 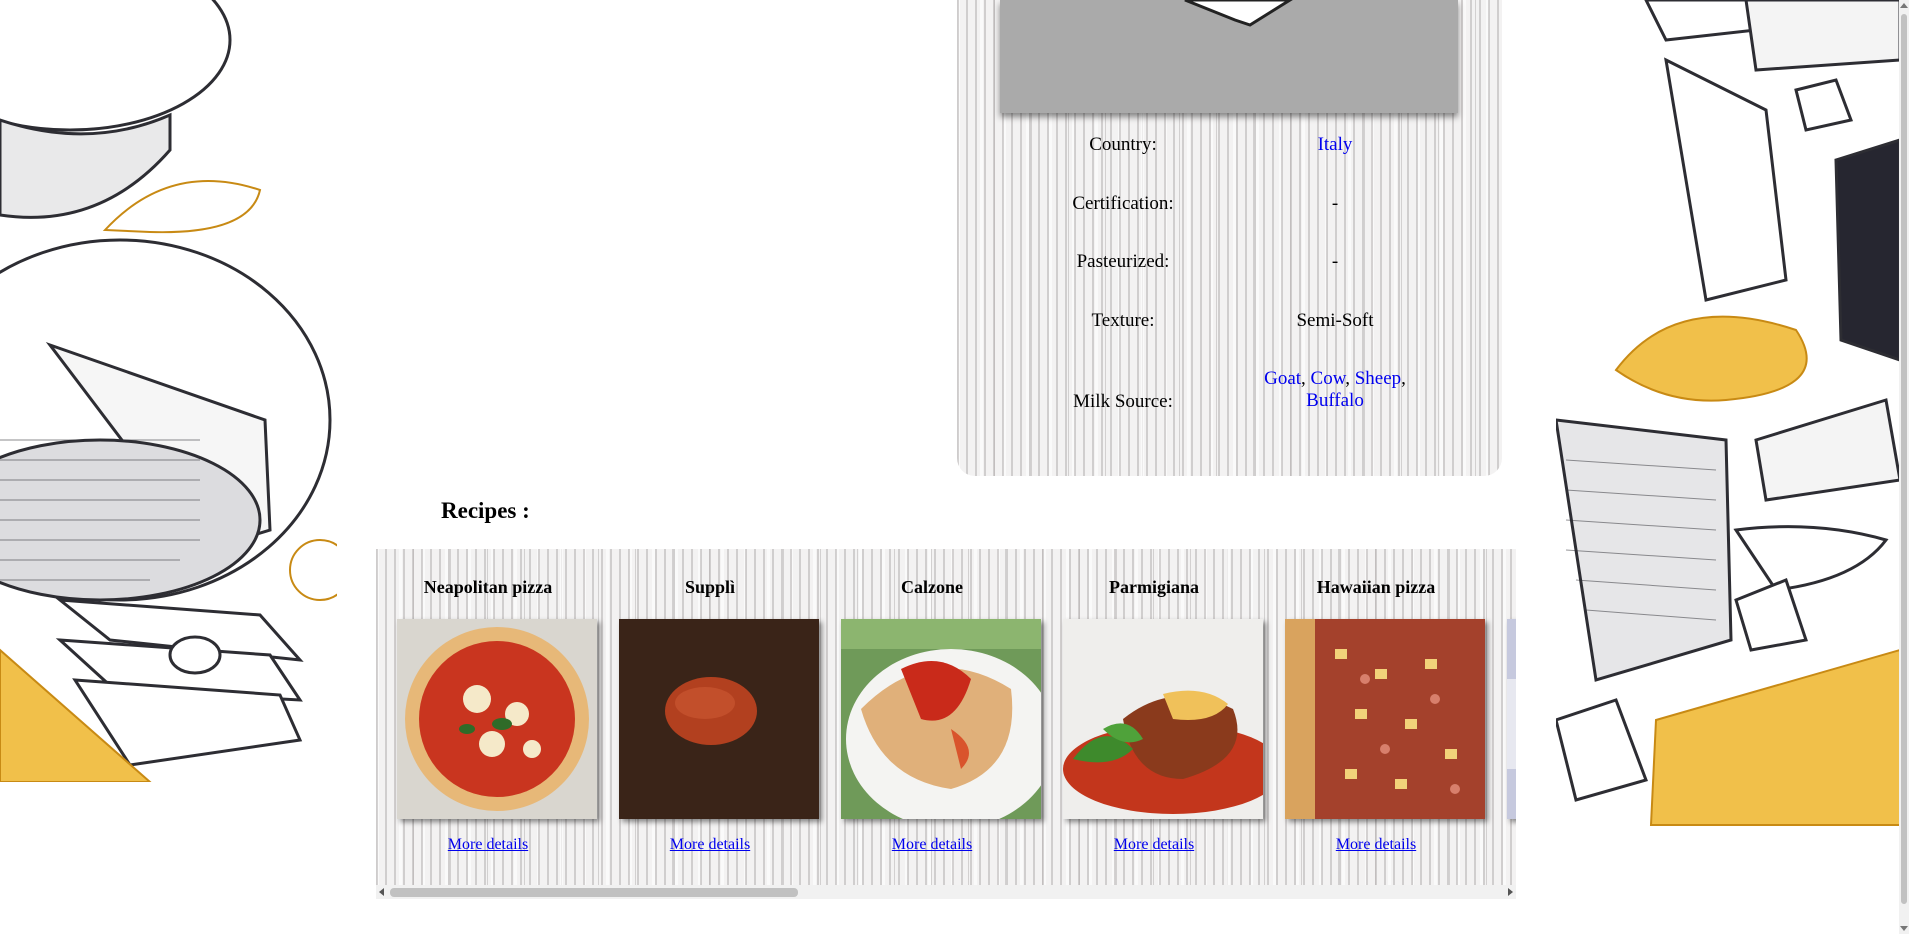 I want to click on milk-source-link-goat: Goat, so click(x=1282, y=378).